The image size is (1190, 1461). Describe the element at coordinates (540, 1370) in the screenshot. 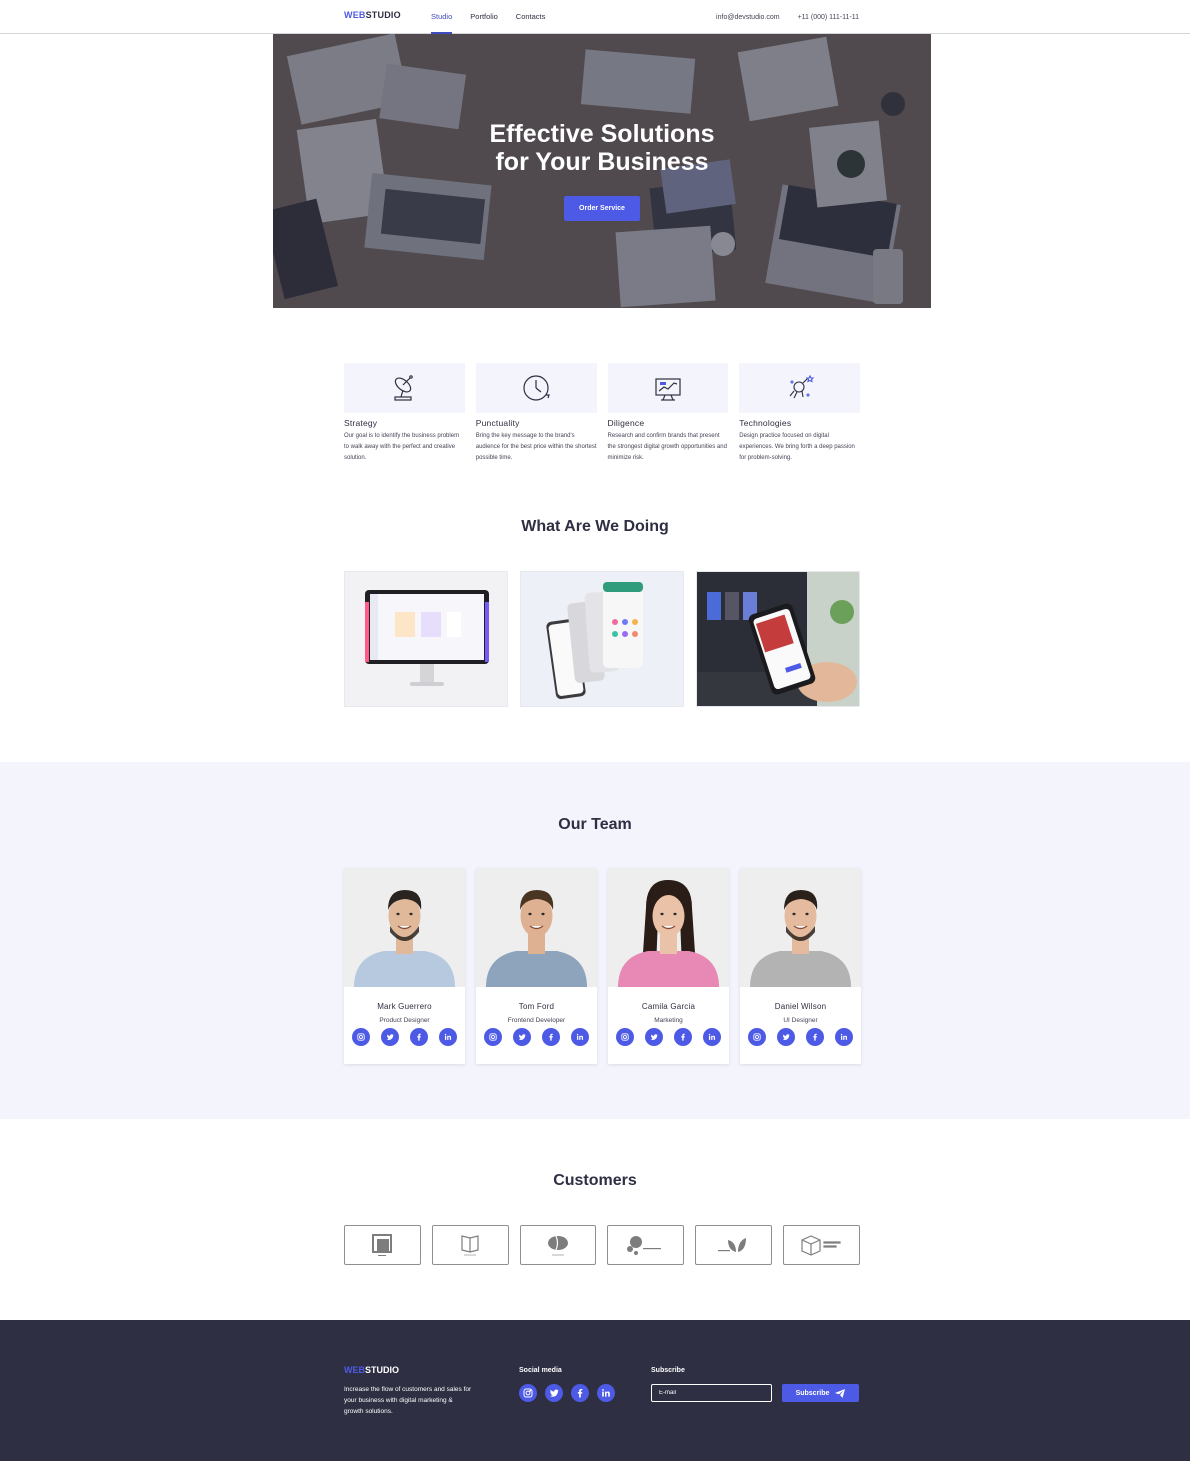

I see `footer-social-heading: Social media` at that location.